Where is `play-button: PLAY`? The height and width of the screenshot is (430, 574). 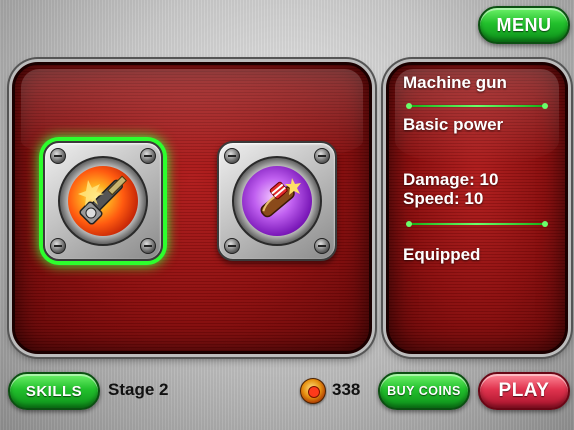
play-button: PLAY is located at coordinates (524, 391).